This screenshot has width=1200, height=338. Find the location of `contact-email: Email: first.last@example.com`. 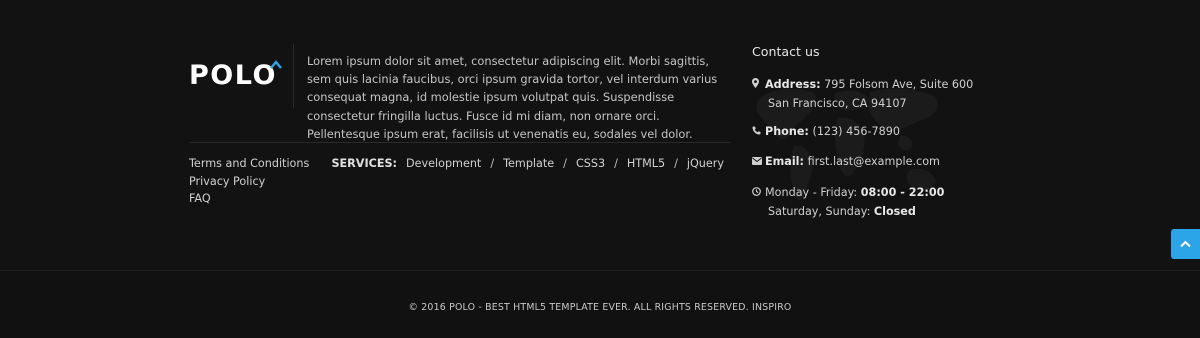

contact-email: Email: first.last@example.com is located at coordinates (846, 162).